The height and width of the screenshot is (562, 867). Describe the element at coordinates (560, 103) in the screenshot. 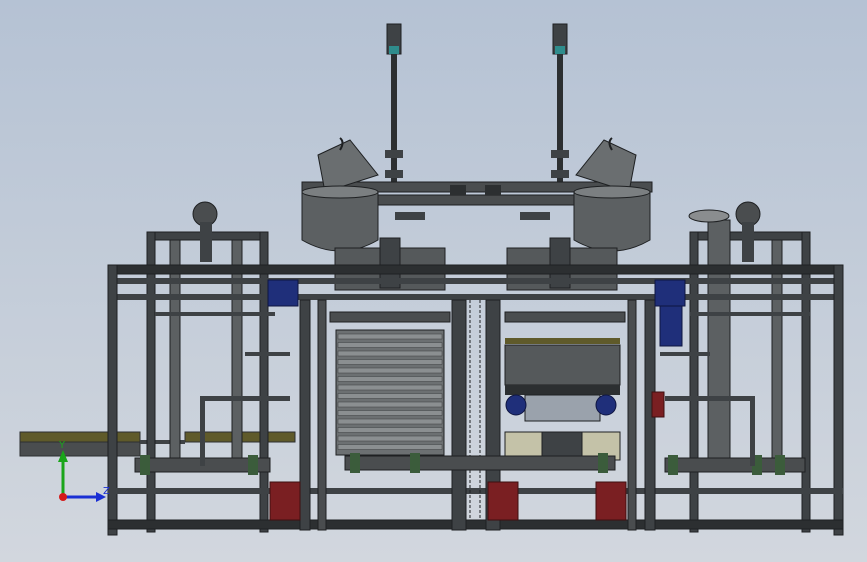

I see `right-lift-column` at that location.